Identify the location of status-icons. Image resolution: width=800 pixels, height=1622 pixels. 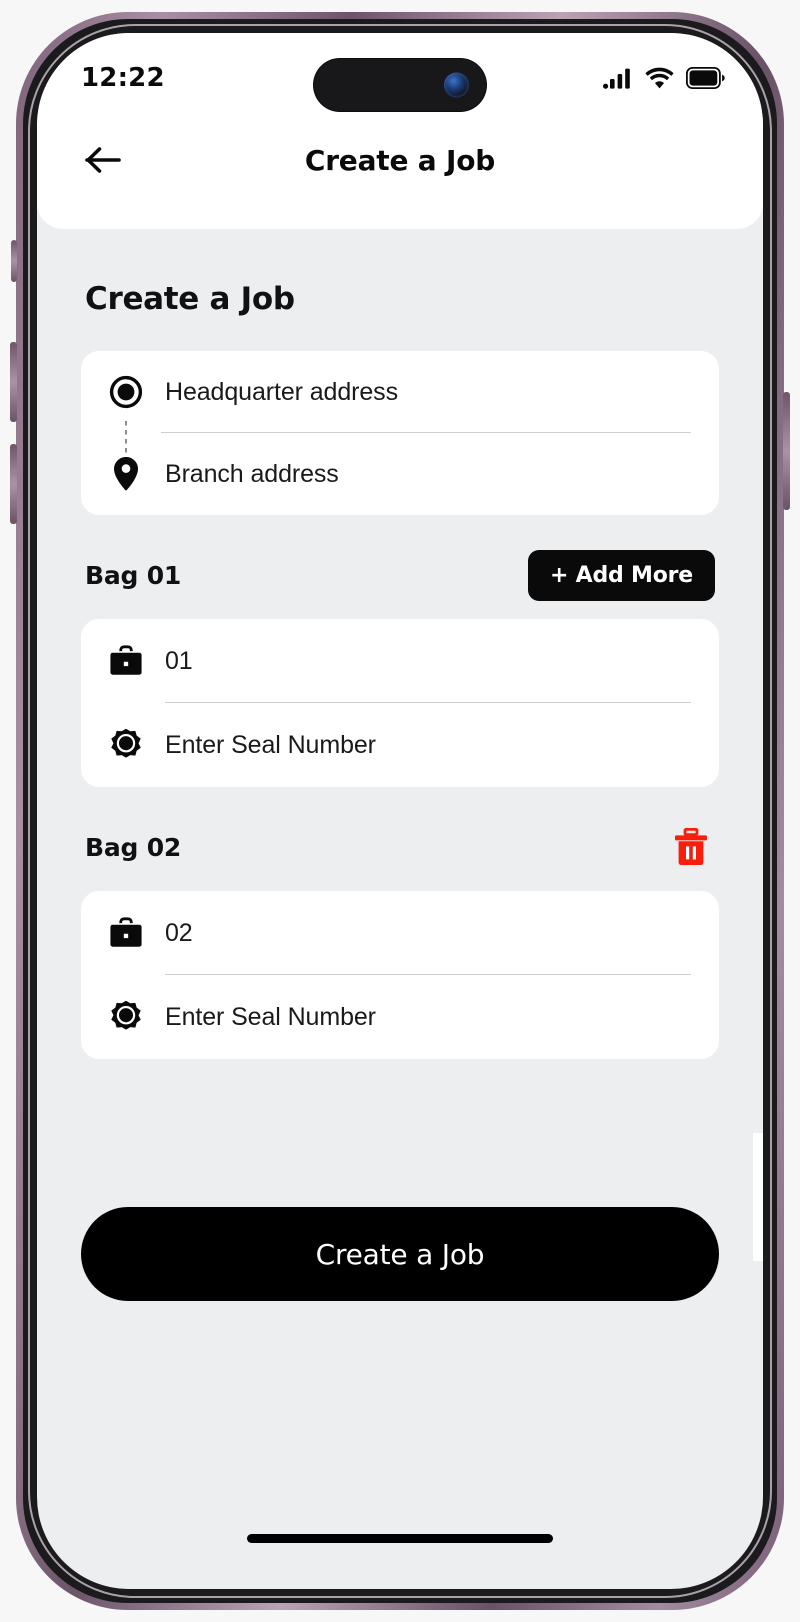
(664, 78).